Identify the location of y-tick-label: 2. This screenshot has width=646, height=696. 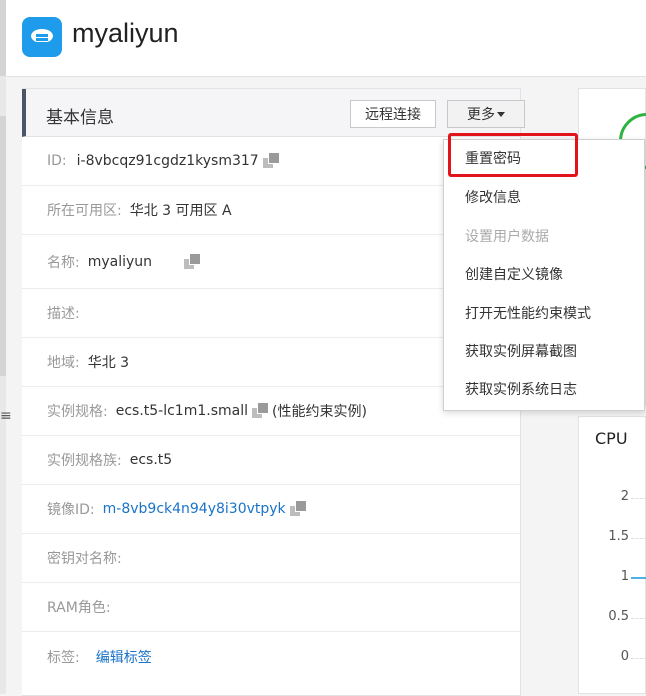
(624, 496).